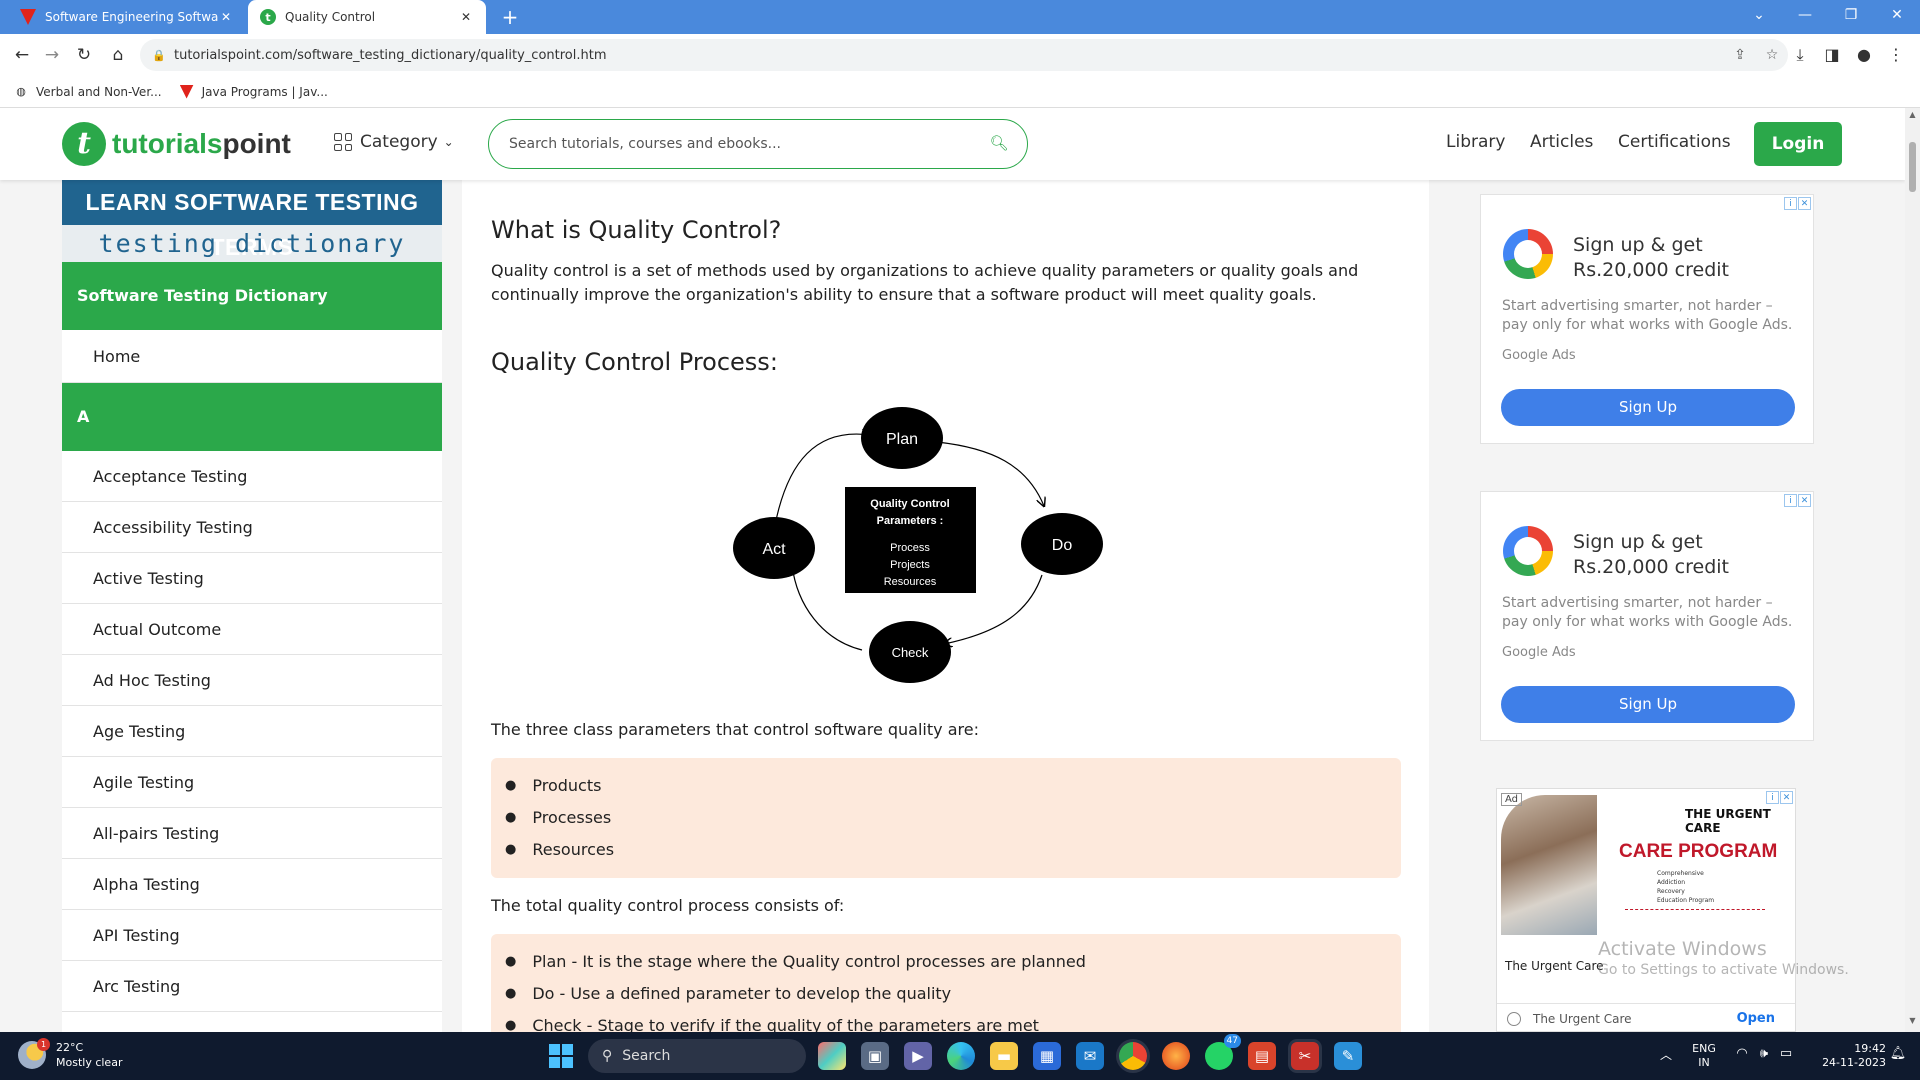 The height and width of the screenshot is (1080, 1920). I want to click on weather-widget: 1 22°C Mostly clear, so click(70, 1054).